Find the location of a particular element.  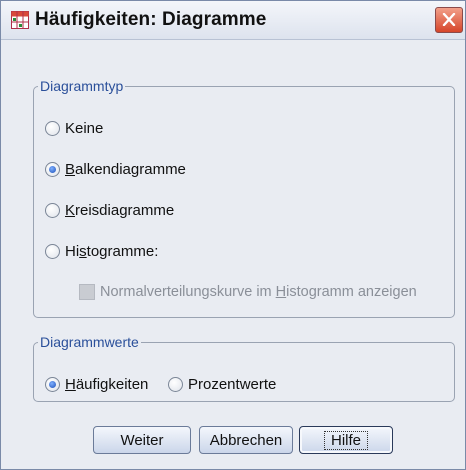

radio-label: Häufigkeiten is located at coordinates (107, 384).